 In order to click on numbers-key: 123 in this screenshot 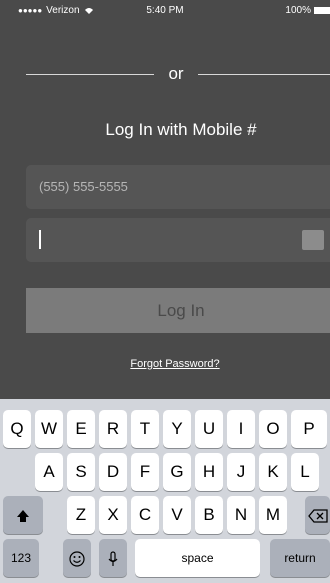, I will do `click(21, 558)`.